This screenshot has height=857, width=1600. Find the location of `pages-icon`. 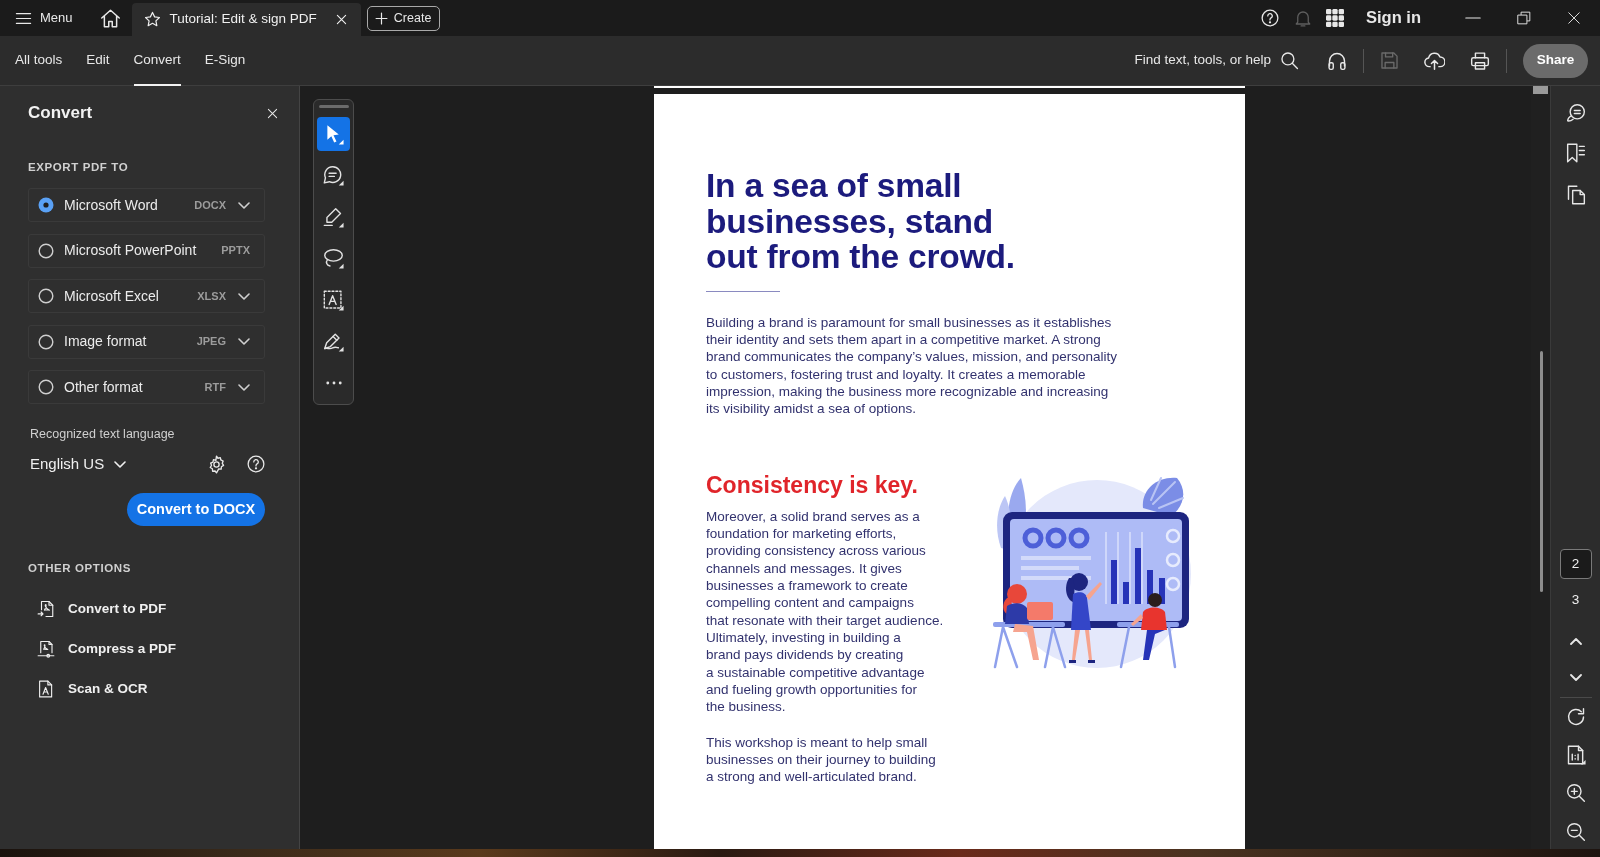

pages-icon is located at coordinates (1575, 195).